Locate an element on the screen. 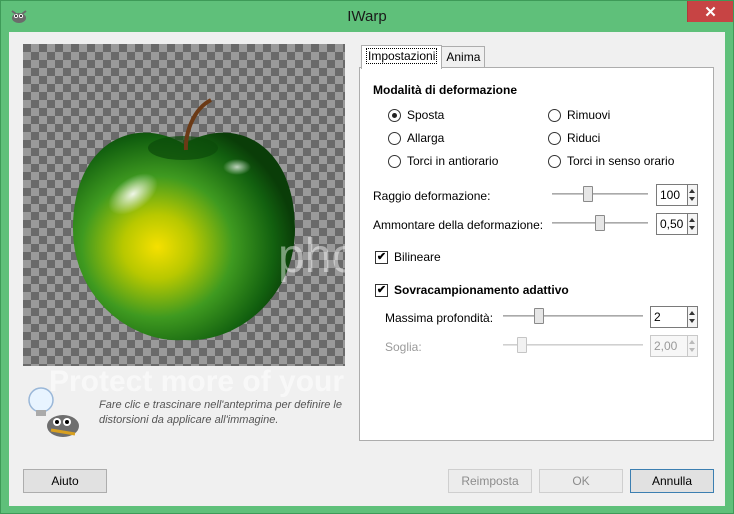  radio-label: Torci in antiorario is located at coordinates (453, 161).